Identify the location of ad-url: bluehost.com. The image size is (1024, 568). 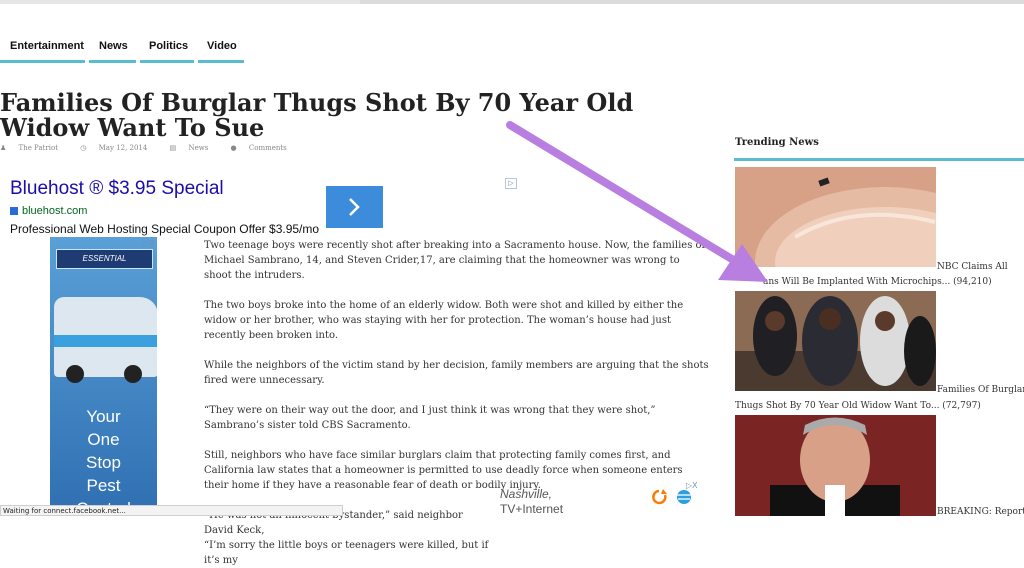
(48, 211).